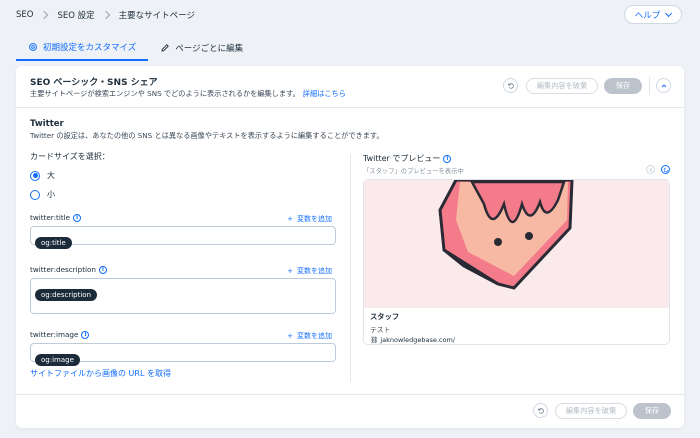  What do you see at coordinates (649, 86) in the screenshot?
I see `divider` at bounding box center [649, 86].